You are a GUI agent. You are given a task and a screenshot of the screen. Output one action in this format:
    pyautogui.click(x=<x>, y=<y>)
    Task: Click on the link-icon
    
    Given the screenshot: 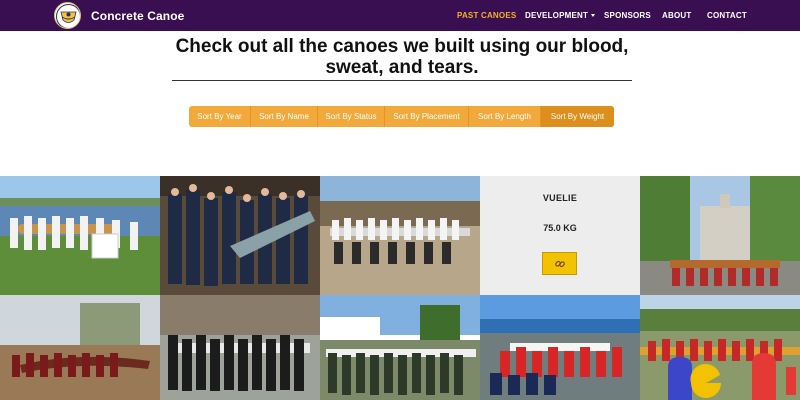 What is the action you would take?
    pyautogui.click(x=560, y=264)
    